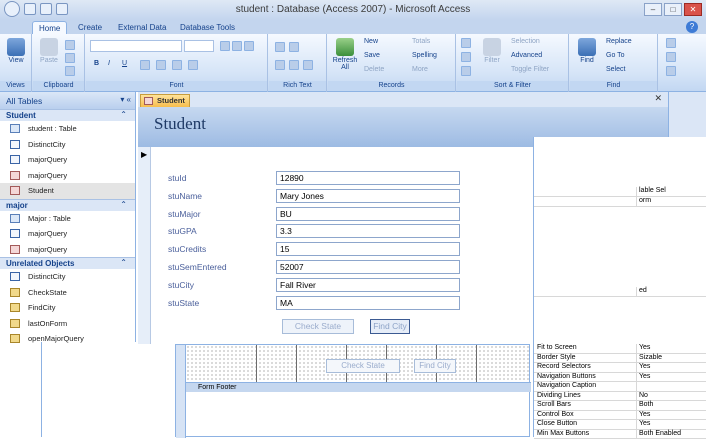 The width and height of the screenshot is (706, 439). What do you see at coordinates (525, 41) in the screenshot?
I see `selection-button: Selection` at bounding box center [525, 41].